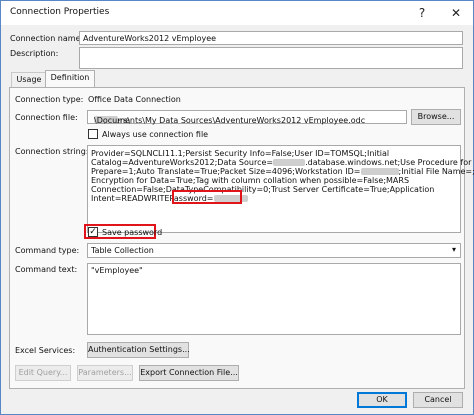 The width and height of the screenshot is (474, 415). I want to click on save-password-label: Save password, so click(132, 232).